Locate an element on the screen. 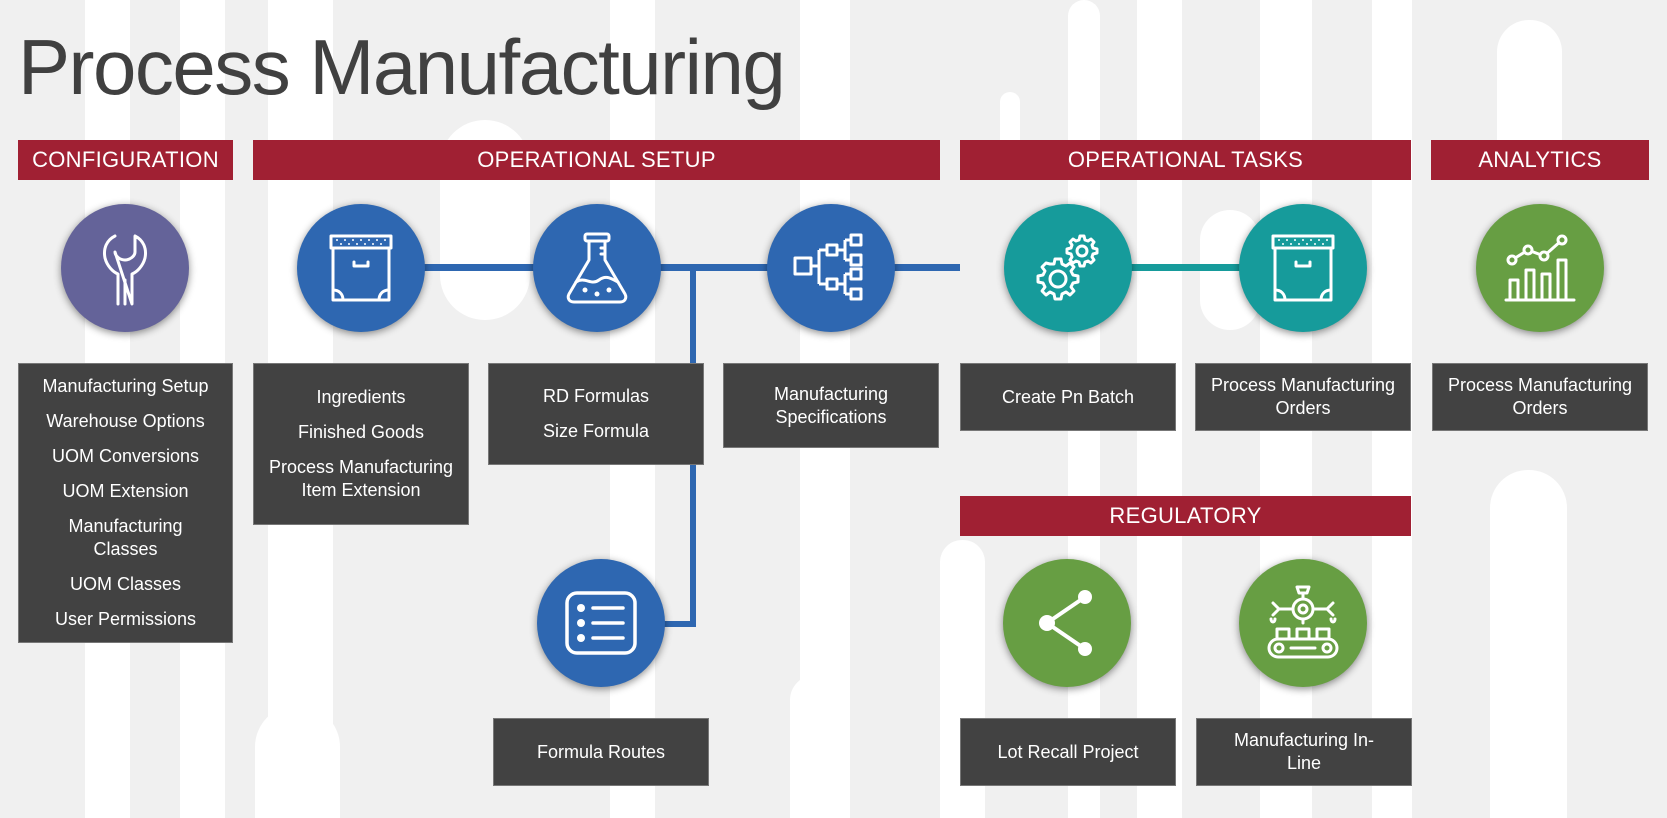  configuration-icon-circle is located at coordinates (125, 268).